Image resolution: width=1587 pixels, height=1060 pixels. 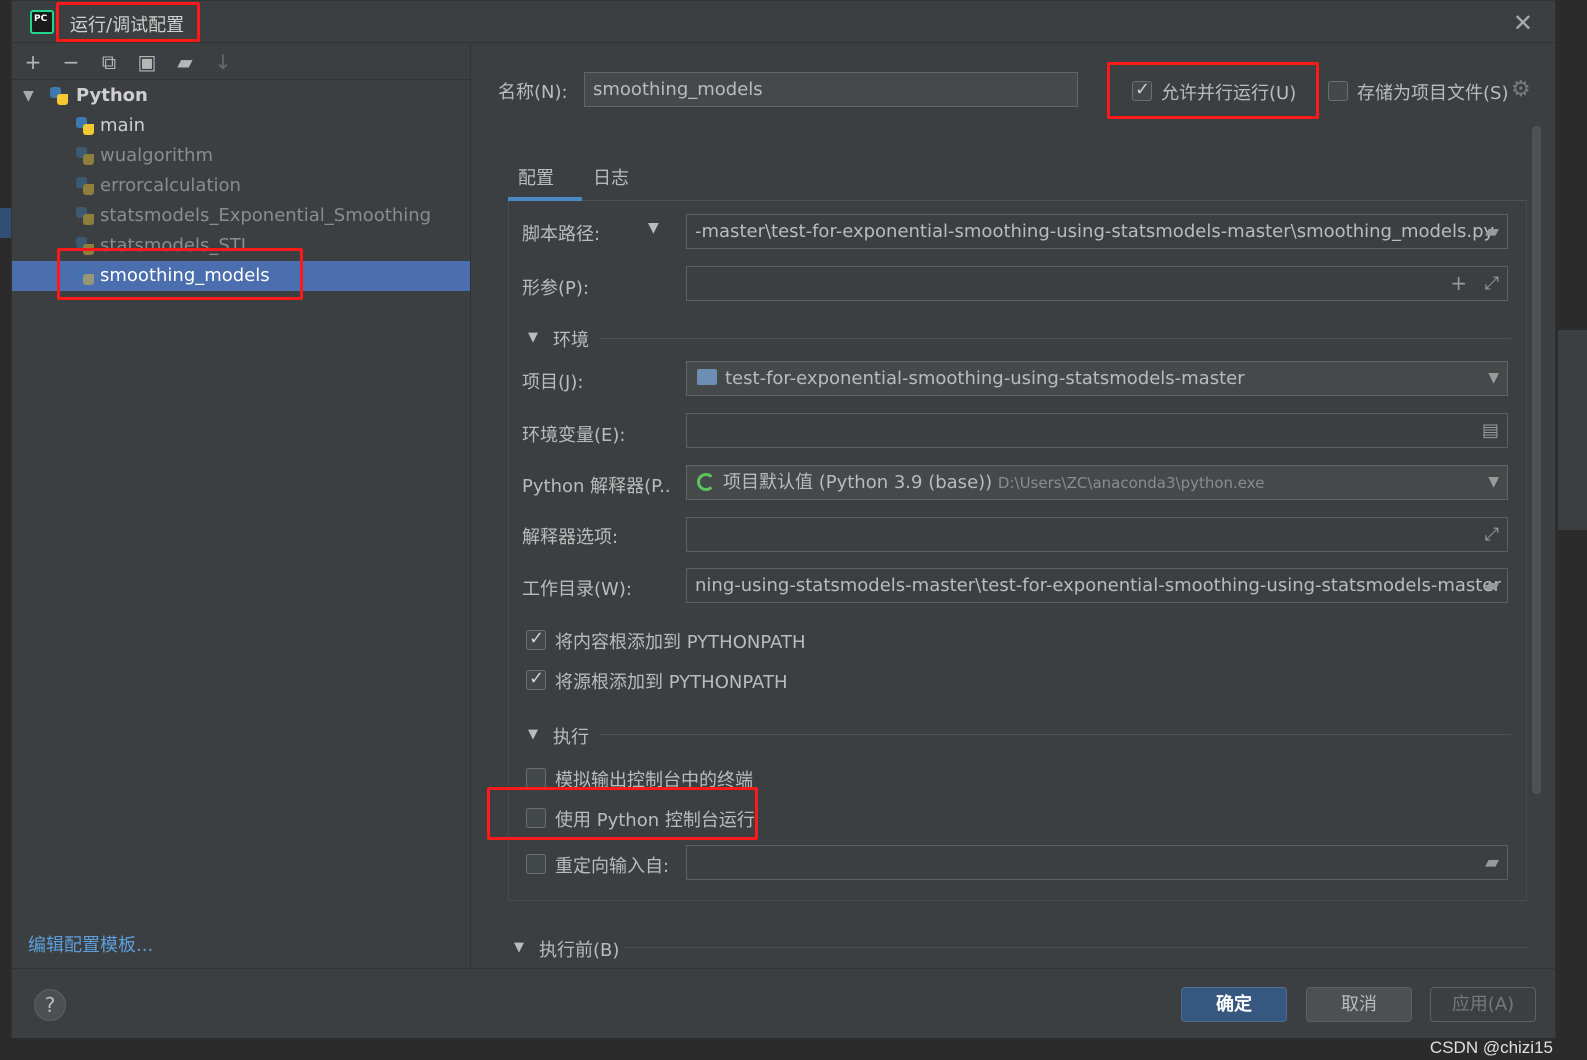 I want to click on redirect-input-label: 重定向输入自:, so click(x=612, y=866).